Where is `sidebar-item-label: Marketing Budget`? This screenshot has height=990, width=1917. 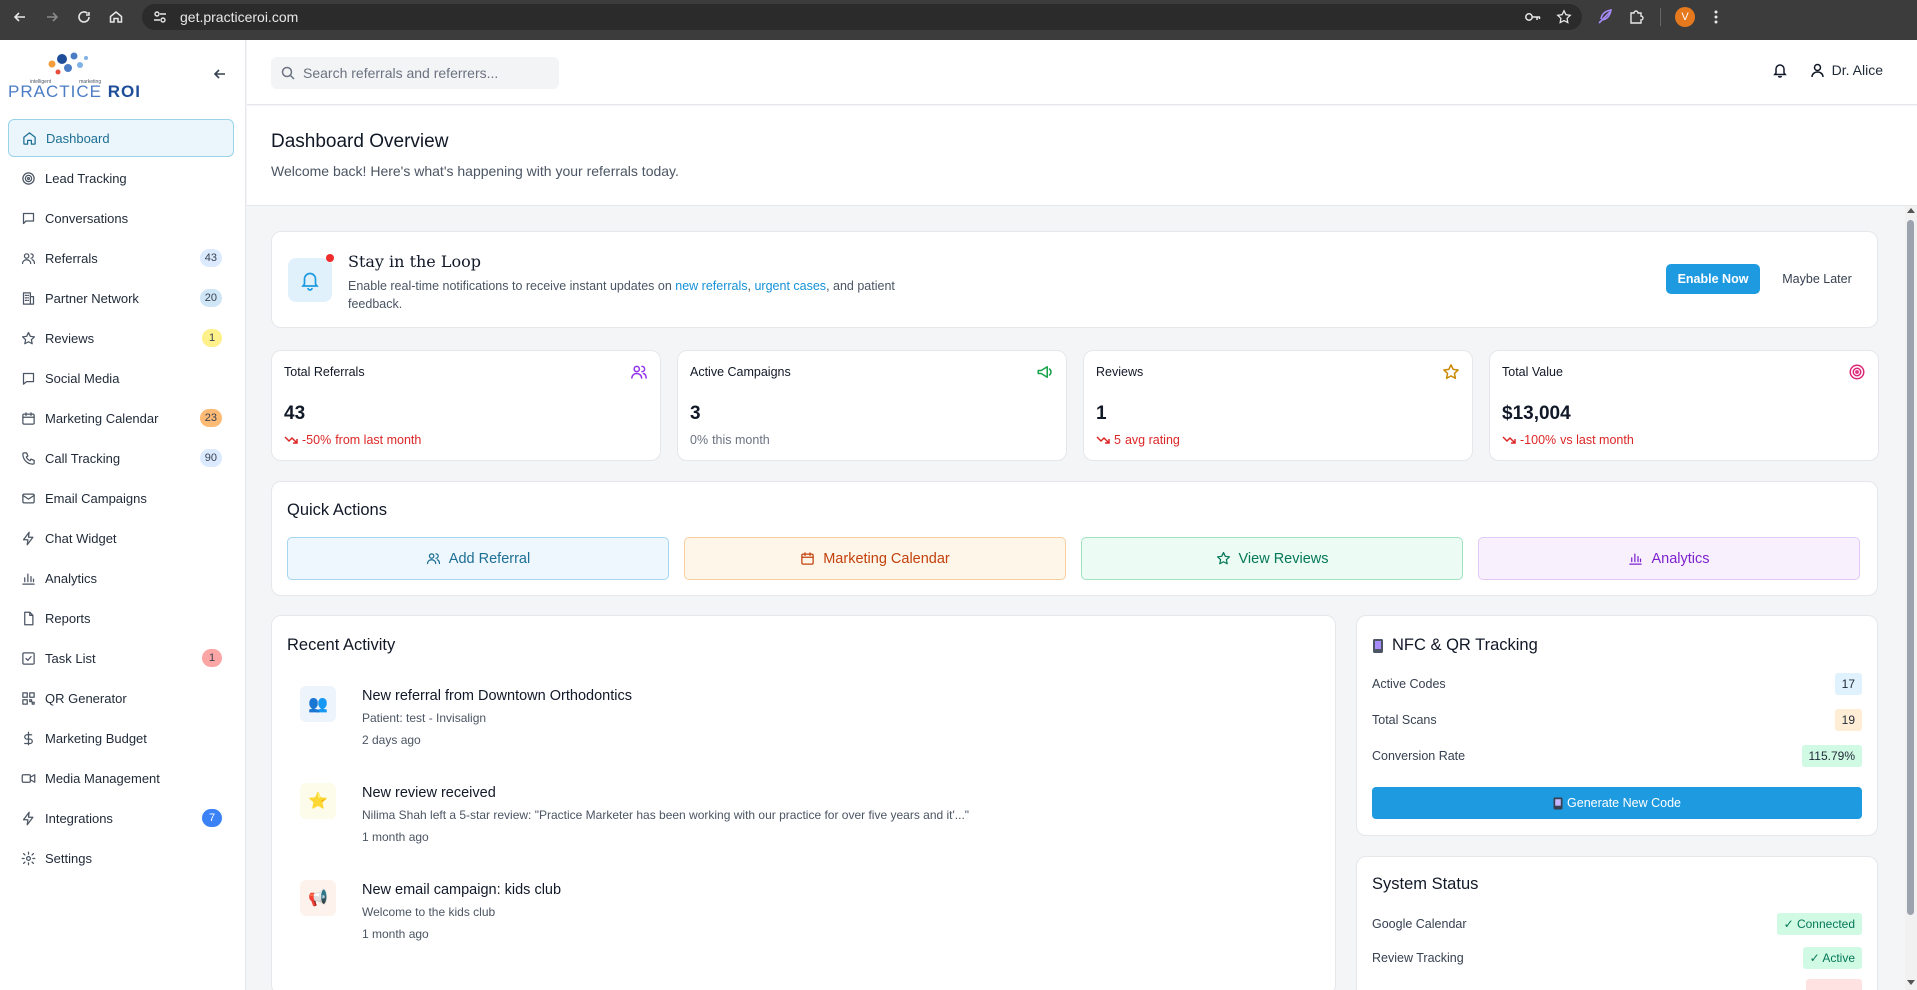
sidebar-item-label: Marketing Budget is located at coordinates (96, 738).